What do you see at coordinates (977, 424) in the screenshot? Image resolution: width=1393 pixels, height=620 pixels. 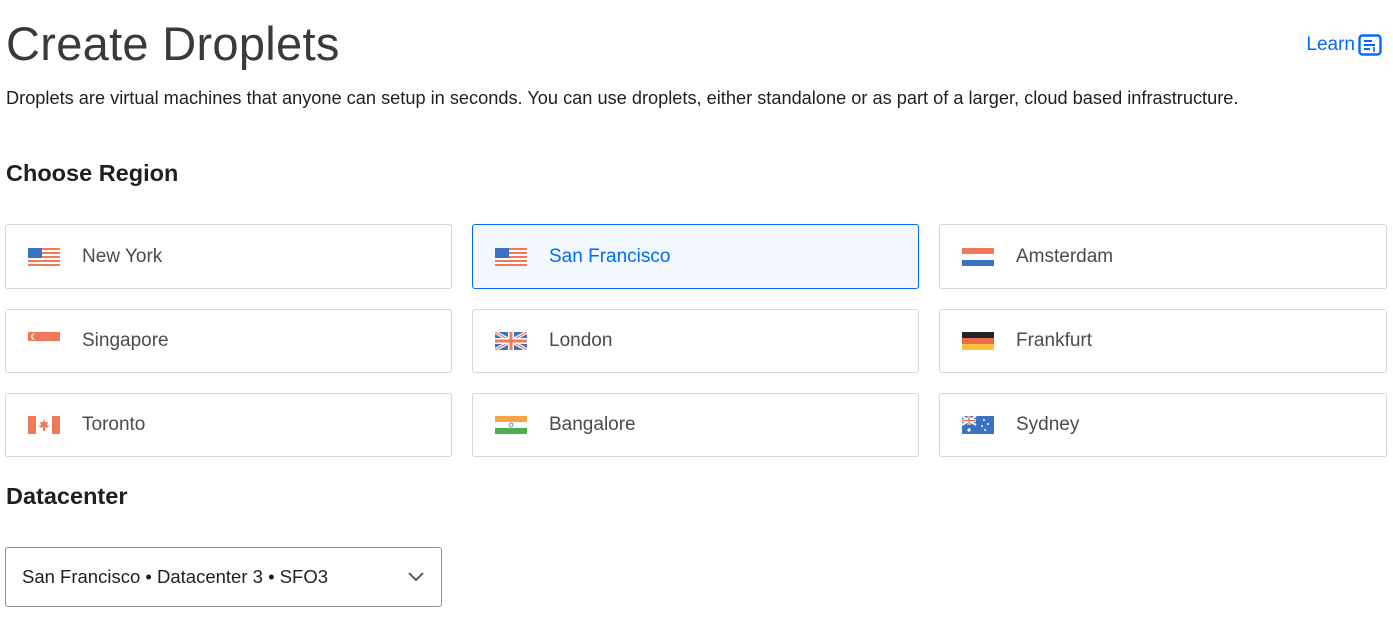 I see `au-flag-icon` at bounding box center [977, 424].